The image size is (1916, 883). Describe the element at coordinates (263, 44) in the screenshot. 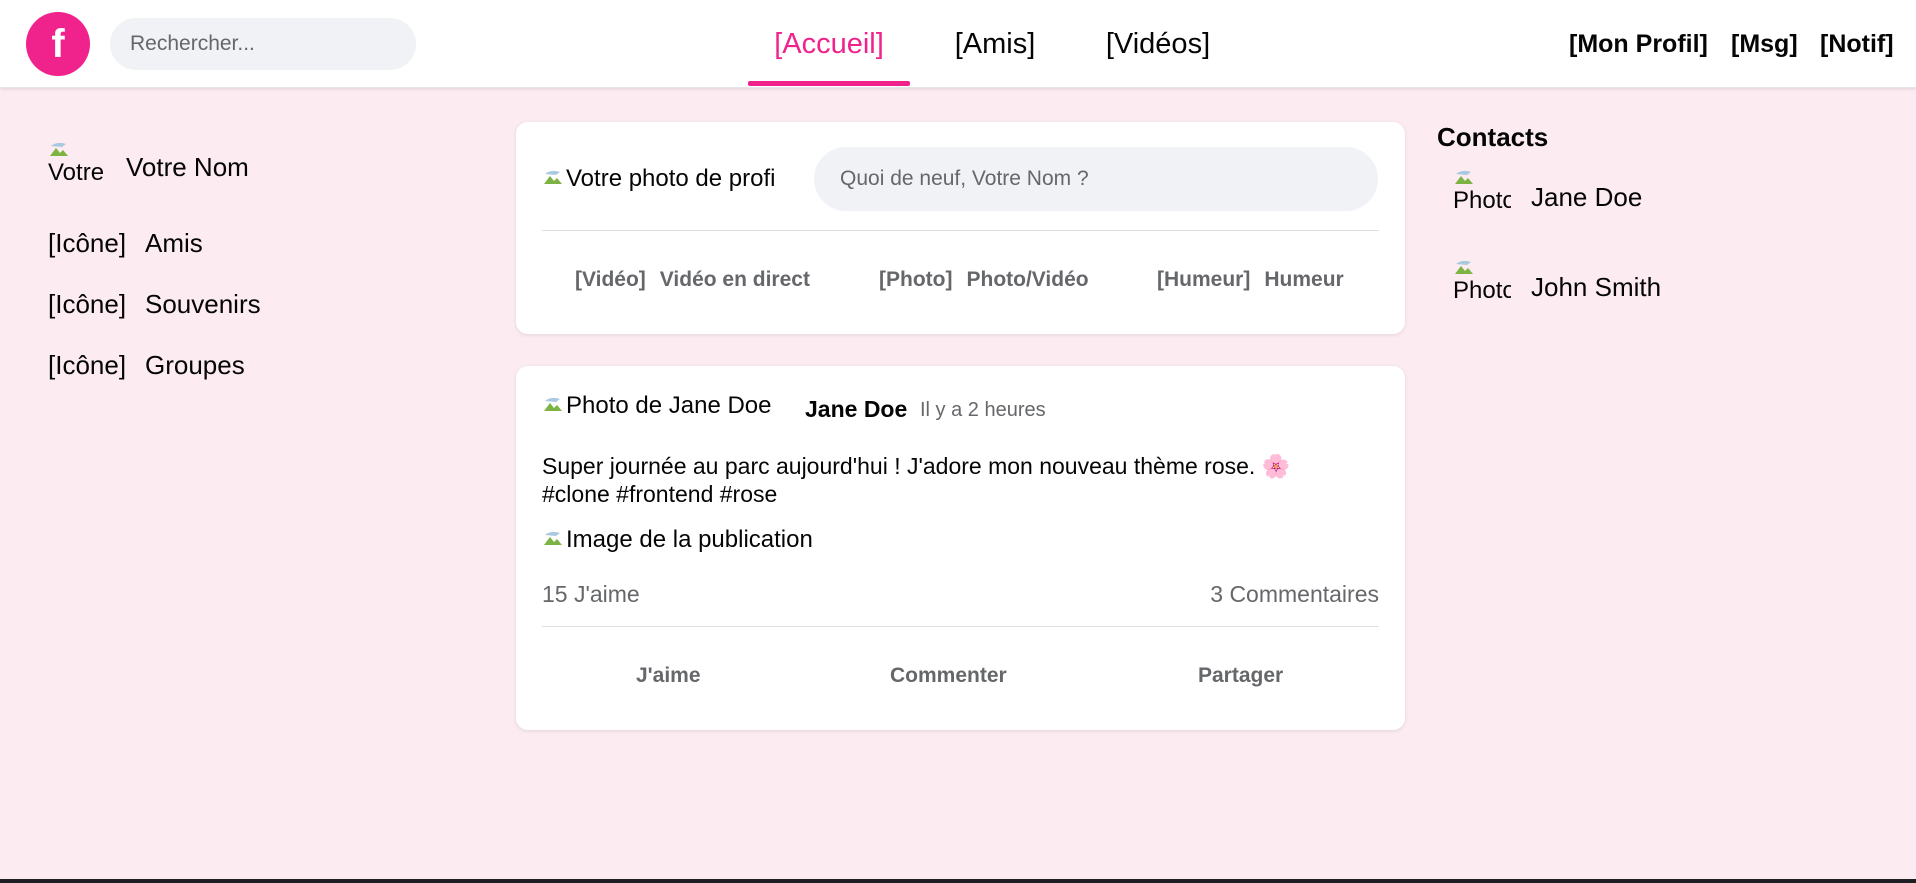

I see `search-input` at that location.